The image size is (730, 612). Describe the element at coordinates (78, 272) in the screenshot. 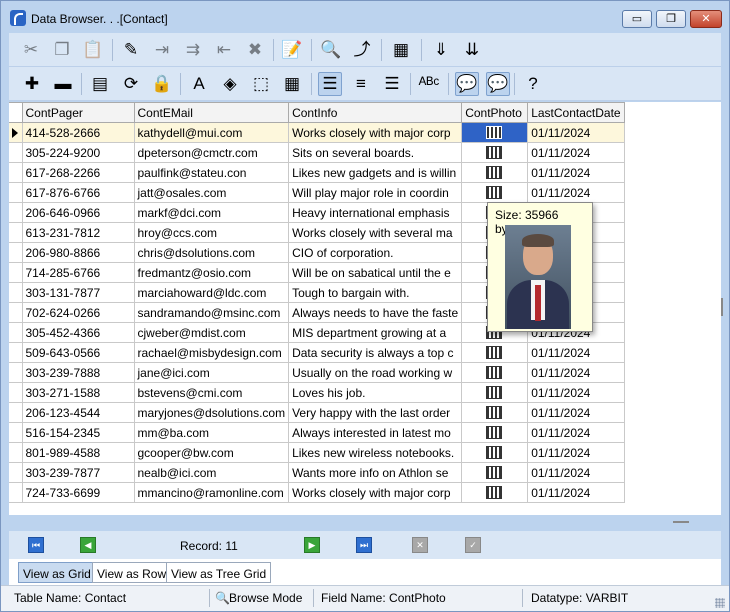

I see `cell-contpager: 714-285-6766` at that location.